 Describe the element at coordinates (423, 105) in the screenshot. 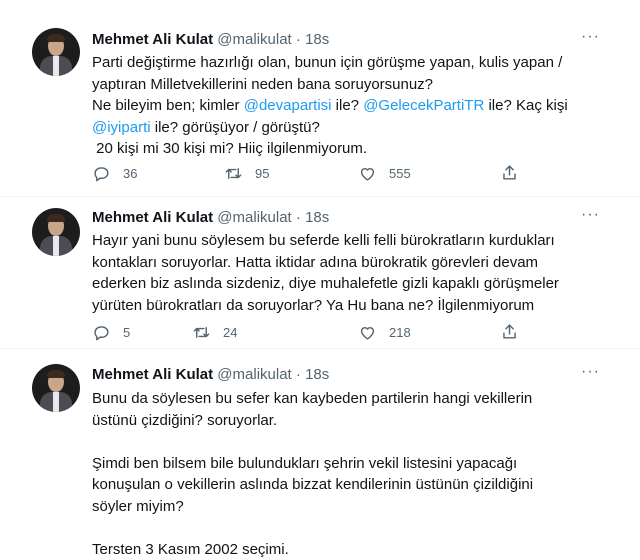

I see `mention-link: @GelecekPartiTR` at that location.